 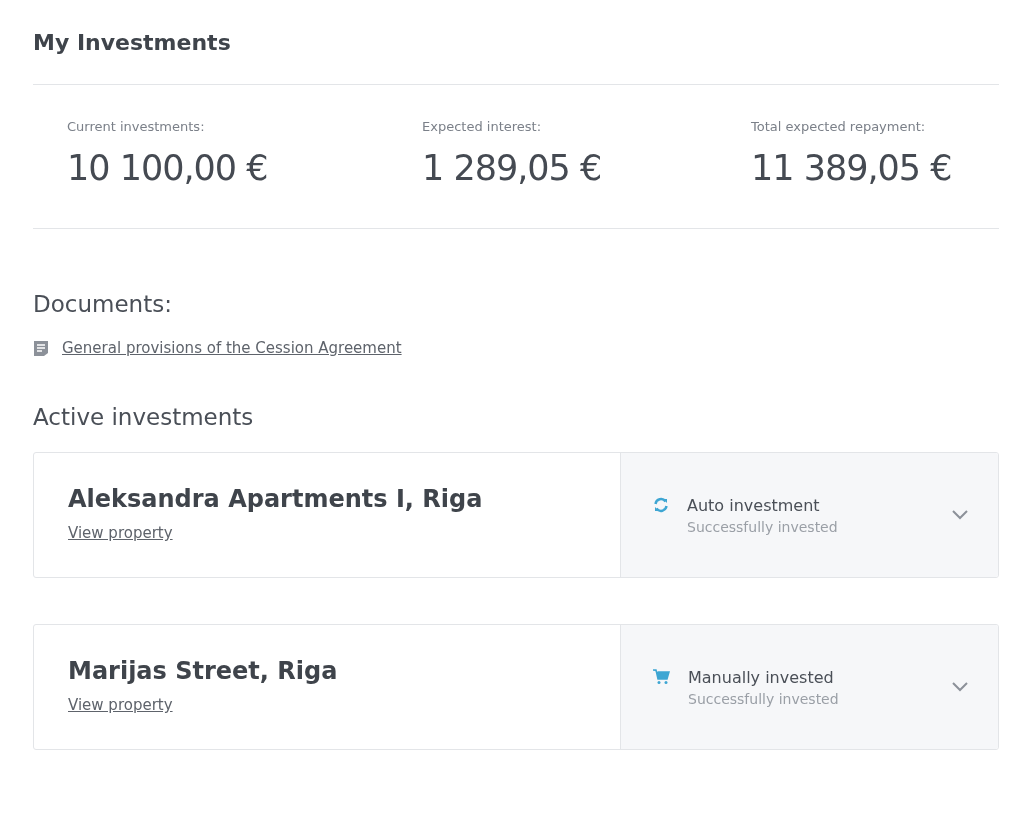 I want to click on refresh-icon, so click(x=661, y=505).